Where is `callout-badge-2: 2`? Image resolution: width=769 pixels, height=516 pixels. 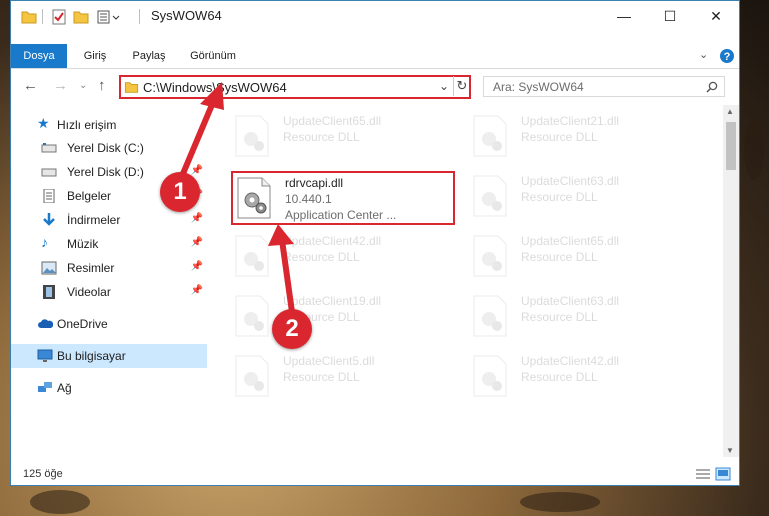
callout-badge-2: 2 is located at coordinates (292, 329).